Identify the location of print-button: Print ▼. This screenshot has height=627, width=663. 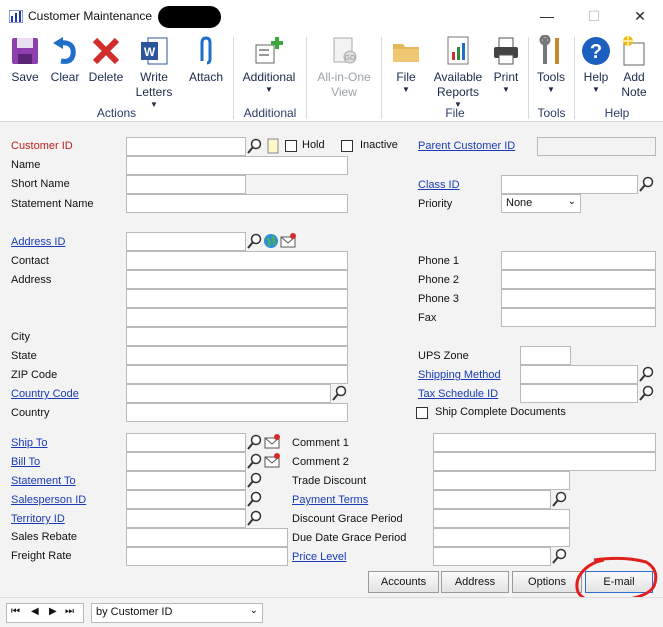
(506, 64).